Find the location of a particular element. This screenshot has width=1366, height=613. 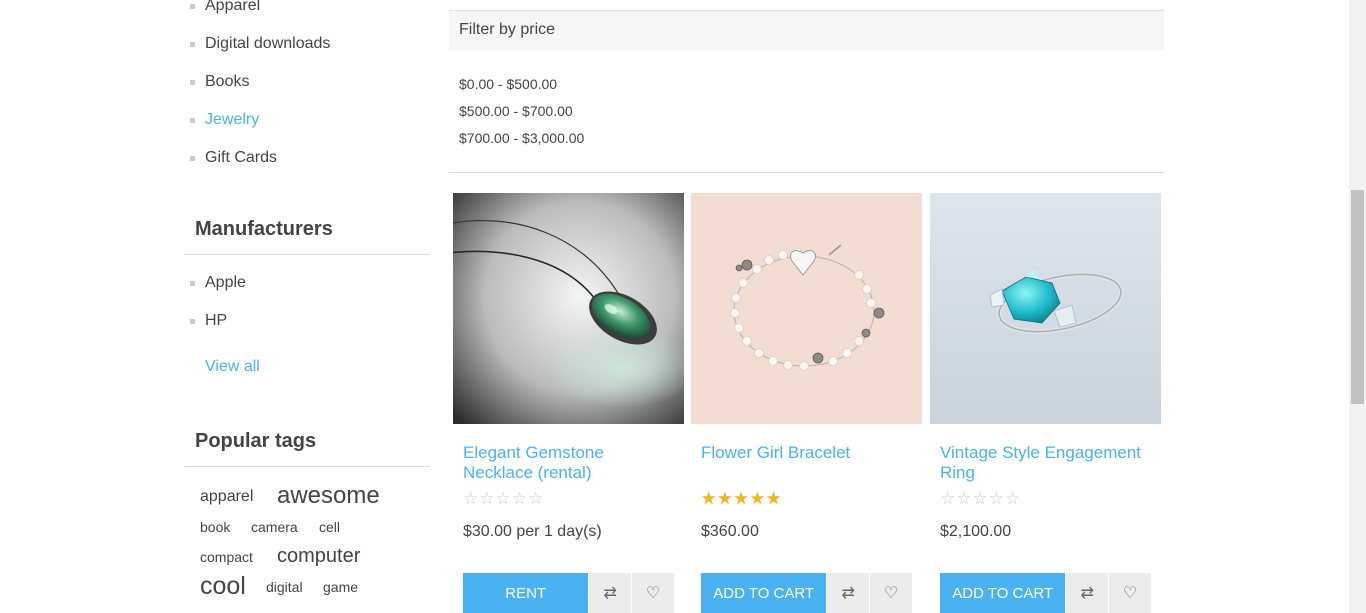

product-title: Flower Girl Bracelet is located at coordinates (808, 453).